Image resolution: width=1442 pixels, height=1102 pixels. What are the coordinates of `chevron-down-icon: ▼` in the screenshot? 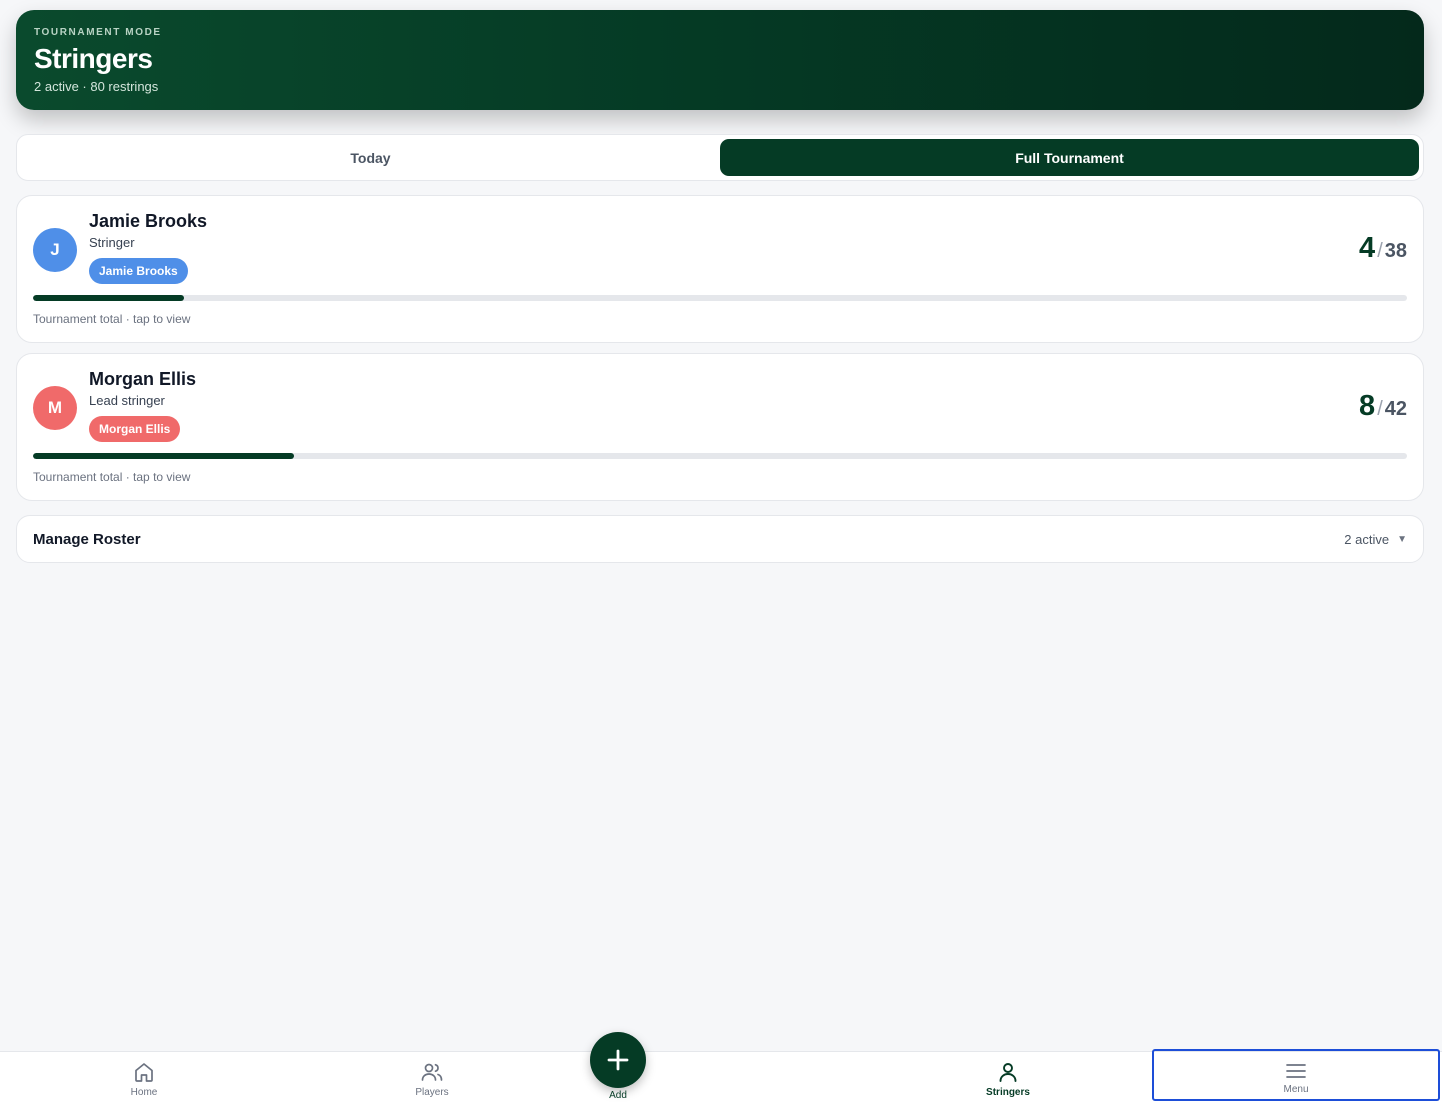 It's located at (1402, 539).